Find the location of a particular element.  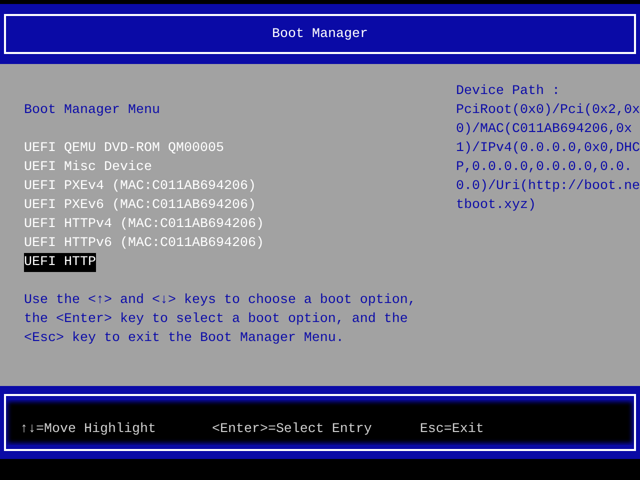

device-path-value: PciRoot(0x0)/Pci(0x2,0x0)/MAC(C011AB694206,0x1)/IPv4(0.0.0.0,0x0,DHCP,0.0.0.0,0.0.0.0,0.0.0.0)/Uri(http://boot.netboot.xyz) is located at coordinates (548, 158).